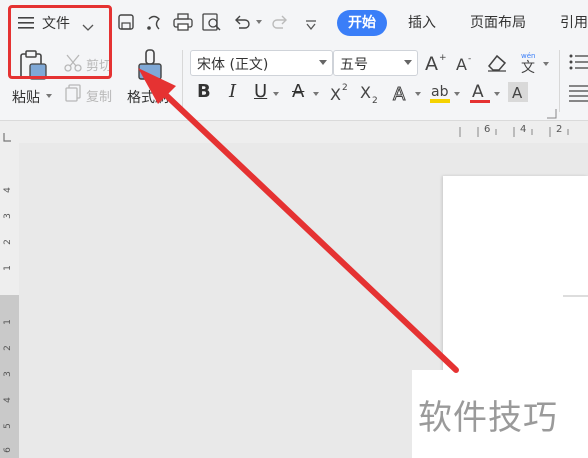  Describe the element at coordinates (528, 56) in the screenshot. I see `svg-text: wén` at that location.